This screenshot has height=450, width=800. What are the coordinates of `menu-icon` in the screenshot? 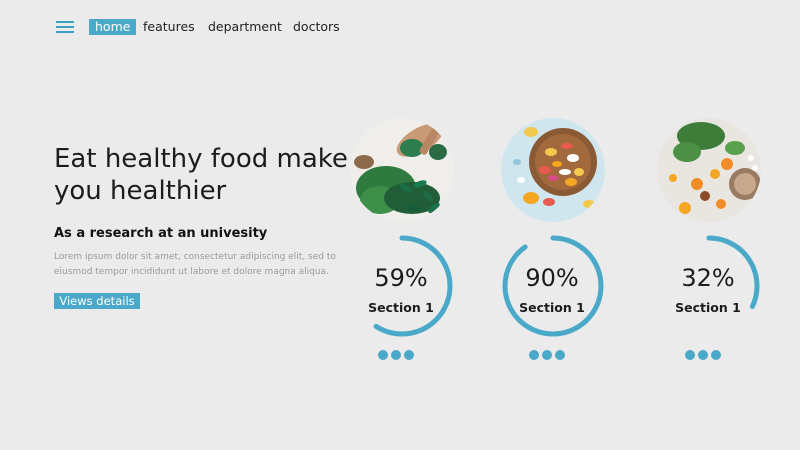 It's located at (65, 27).